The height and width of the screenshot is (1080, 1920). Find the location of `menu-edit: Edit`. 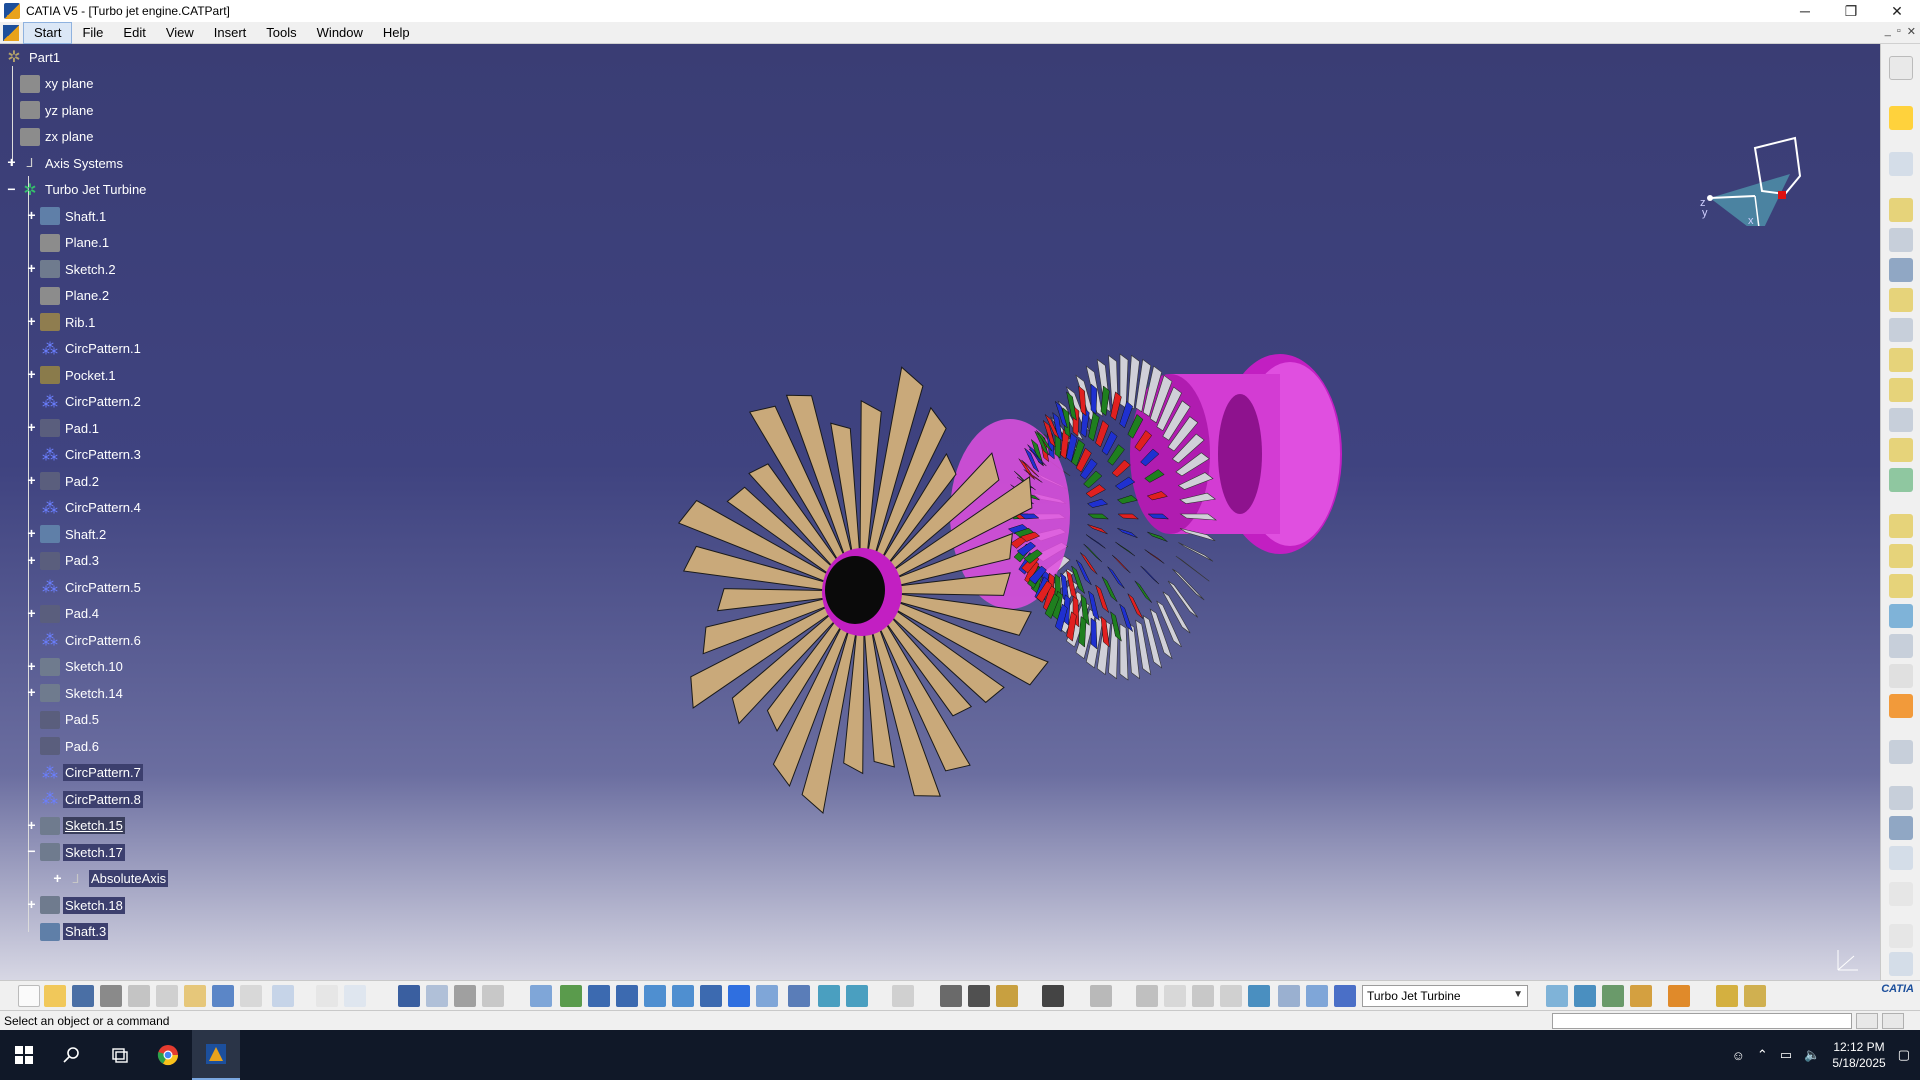

menu-edit: Edit is located at coordinates (134, 33).